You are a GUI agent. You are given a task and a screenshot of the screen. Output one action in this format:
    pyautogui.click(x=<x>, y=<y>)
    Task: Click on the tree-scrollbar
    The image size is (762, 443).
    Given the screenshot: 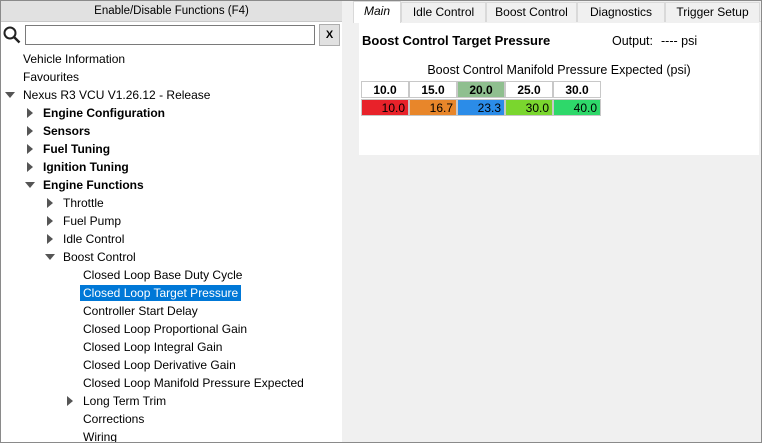 What is the action you would take?
    pyautogui.click(x=347, y=221)
    